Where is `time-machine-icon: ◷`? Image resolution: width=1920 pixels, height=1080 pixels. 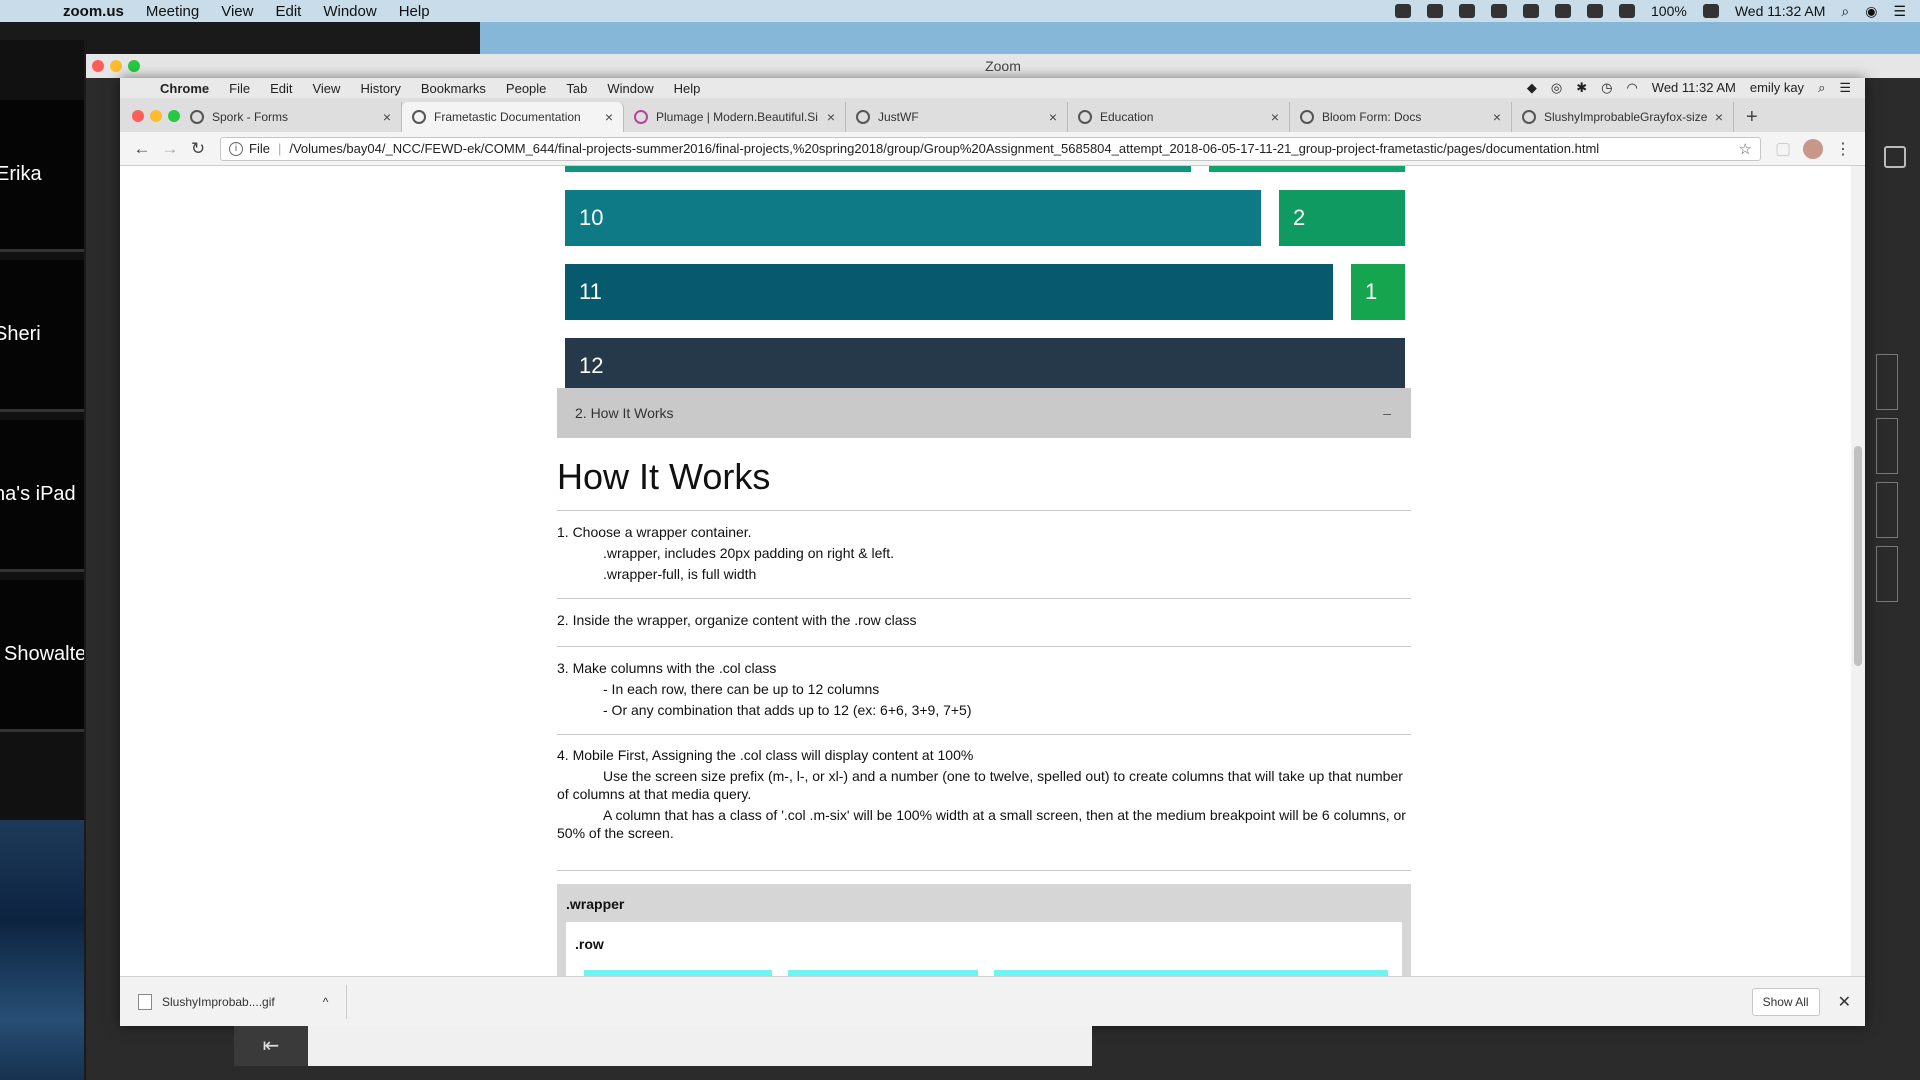
time-machine-icon: ◷ is located at coordinates (1606, 88).